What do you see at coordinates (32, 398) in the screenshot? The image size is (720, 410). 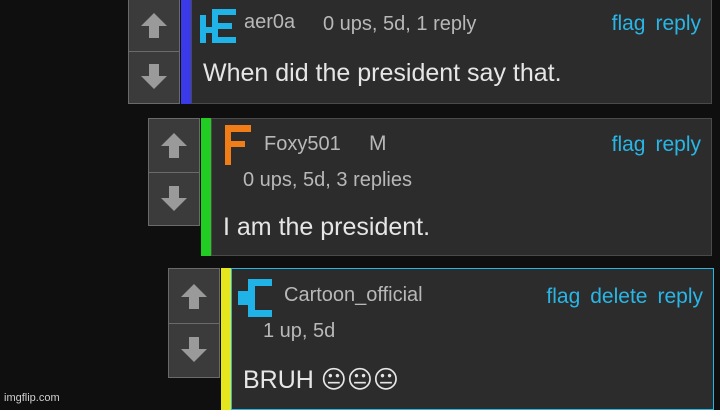 I see `watermark: imgflip.com` at bounding box center [32, 398].